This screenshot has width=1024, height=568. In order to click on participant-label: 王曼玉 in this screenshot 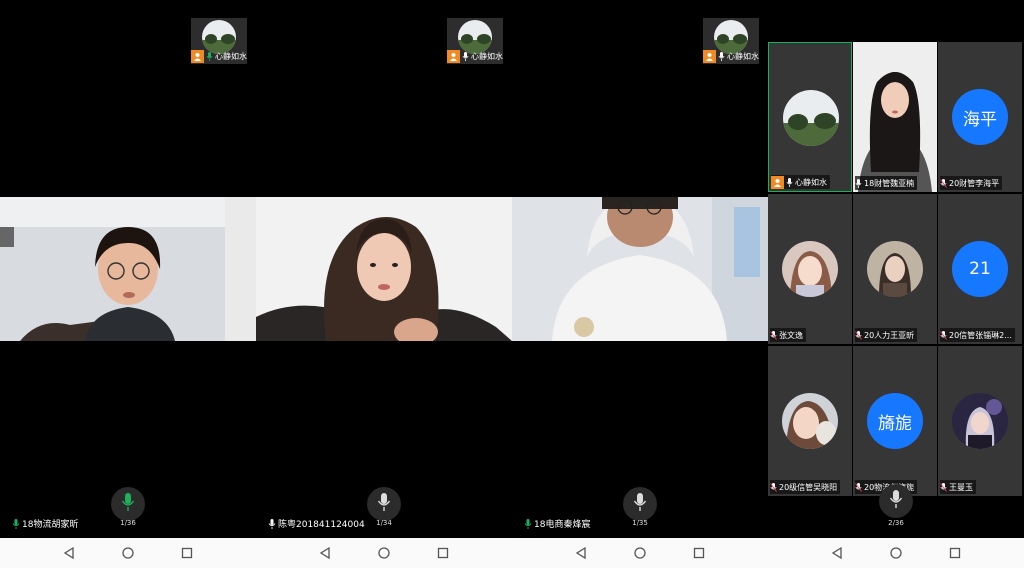, I will do `click(958, 487)`.